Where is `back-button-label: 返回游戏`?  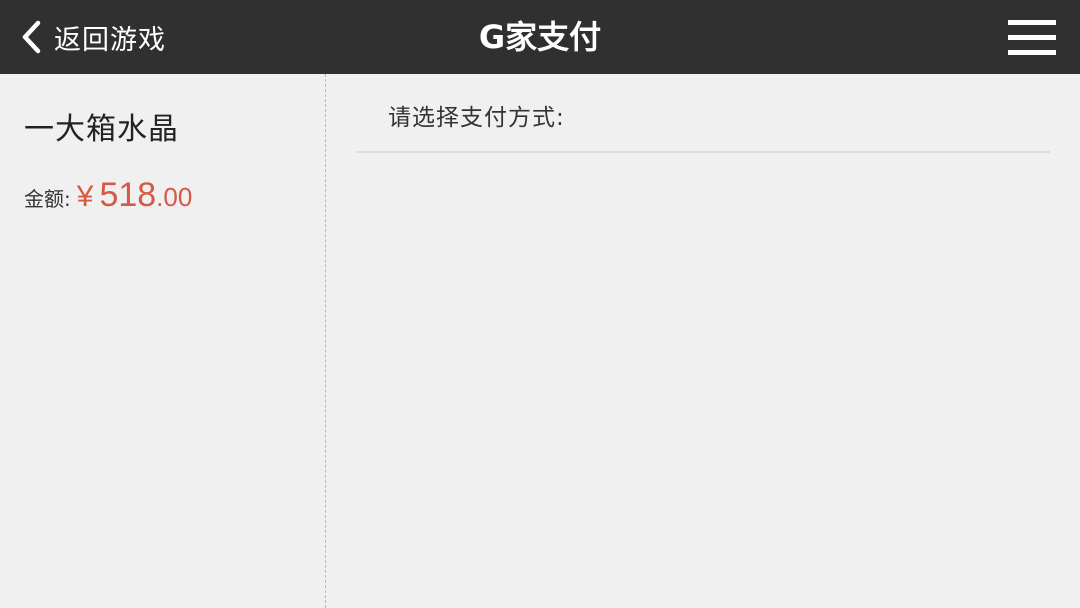 back-button-label: 返回游戏 is located at coordinates (110, 40).